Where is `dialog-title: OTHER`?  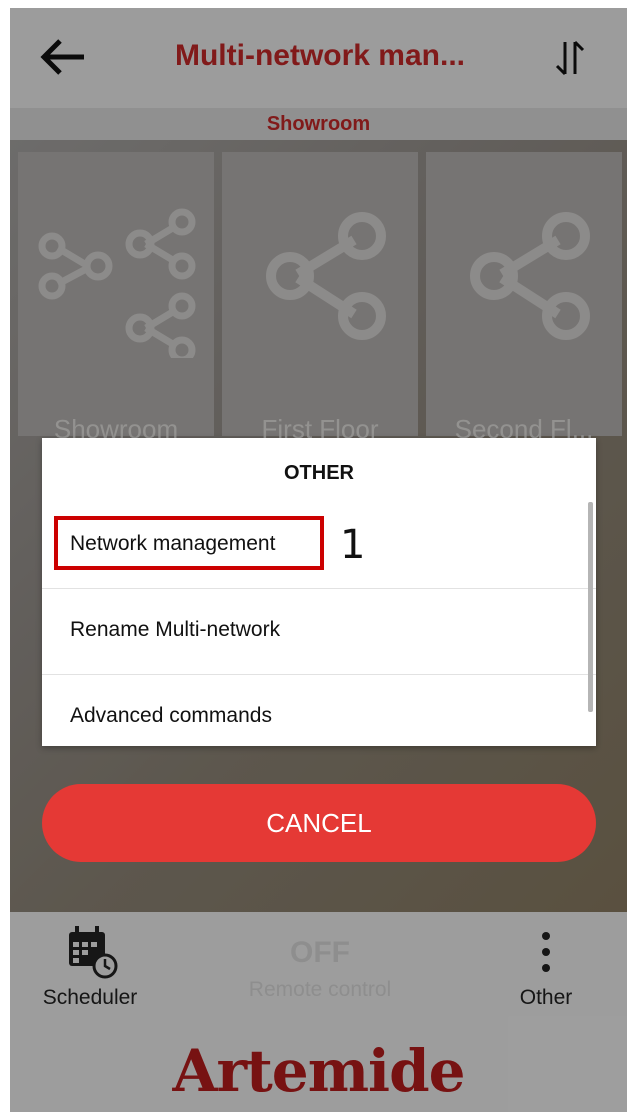 dialog-title: OTHER is located at coordinates (319, 473).